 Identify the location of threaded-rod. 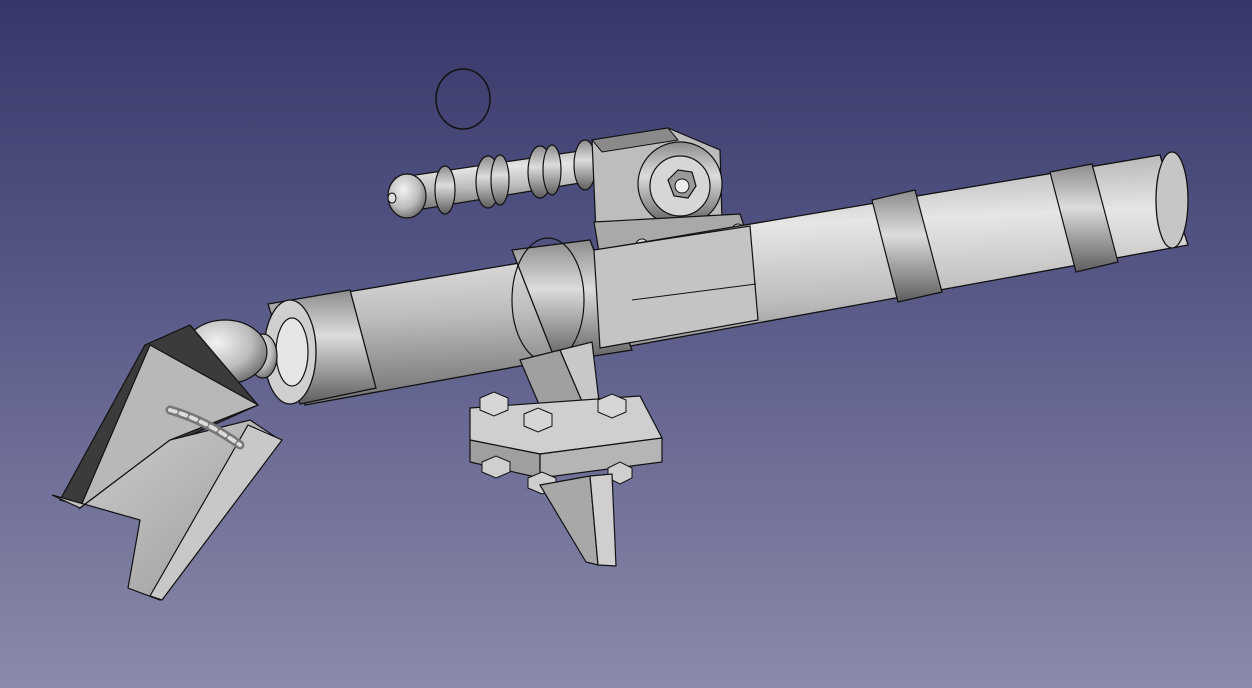
(500, 179).